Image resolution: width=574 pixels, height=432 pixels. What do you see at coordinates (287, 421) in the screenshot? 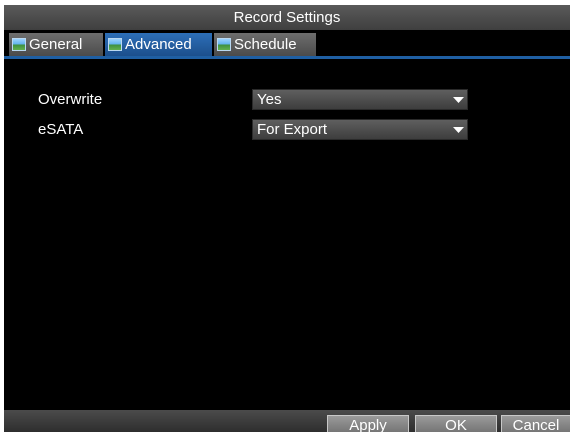
I see `button-bar: Apply OK Cancel` at bounding box center [287, 421].